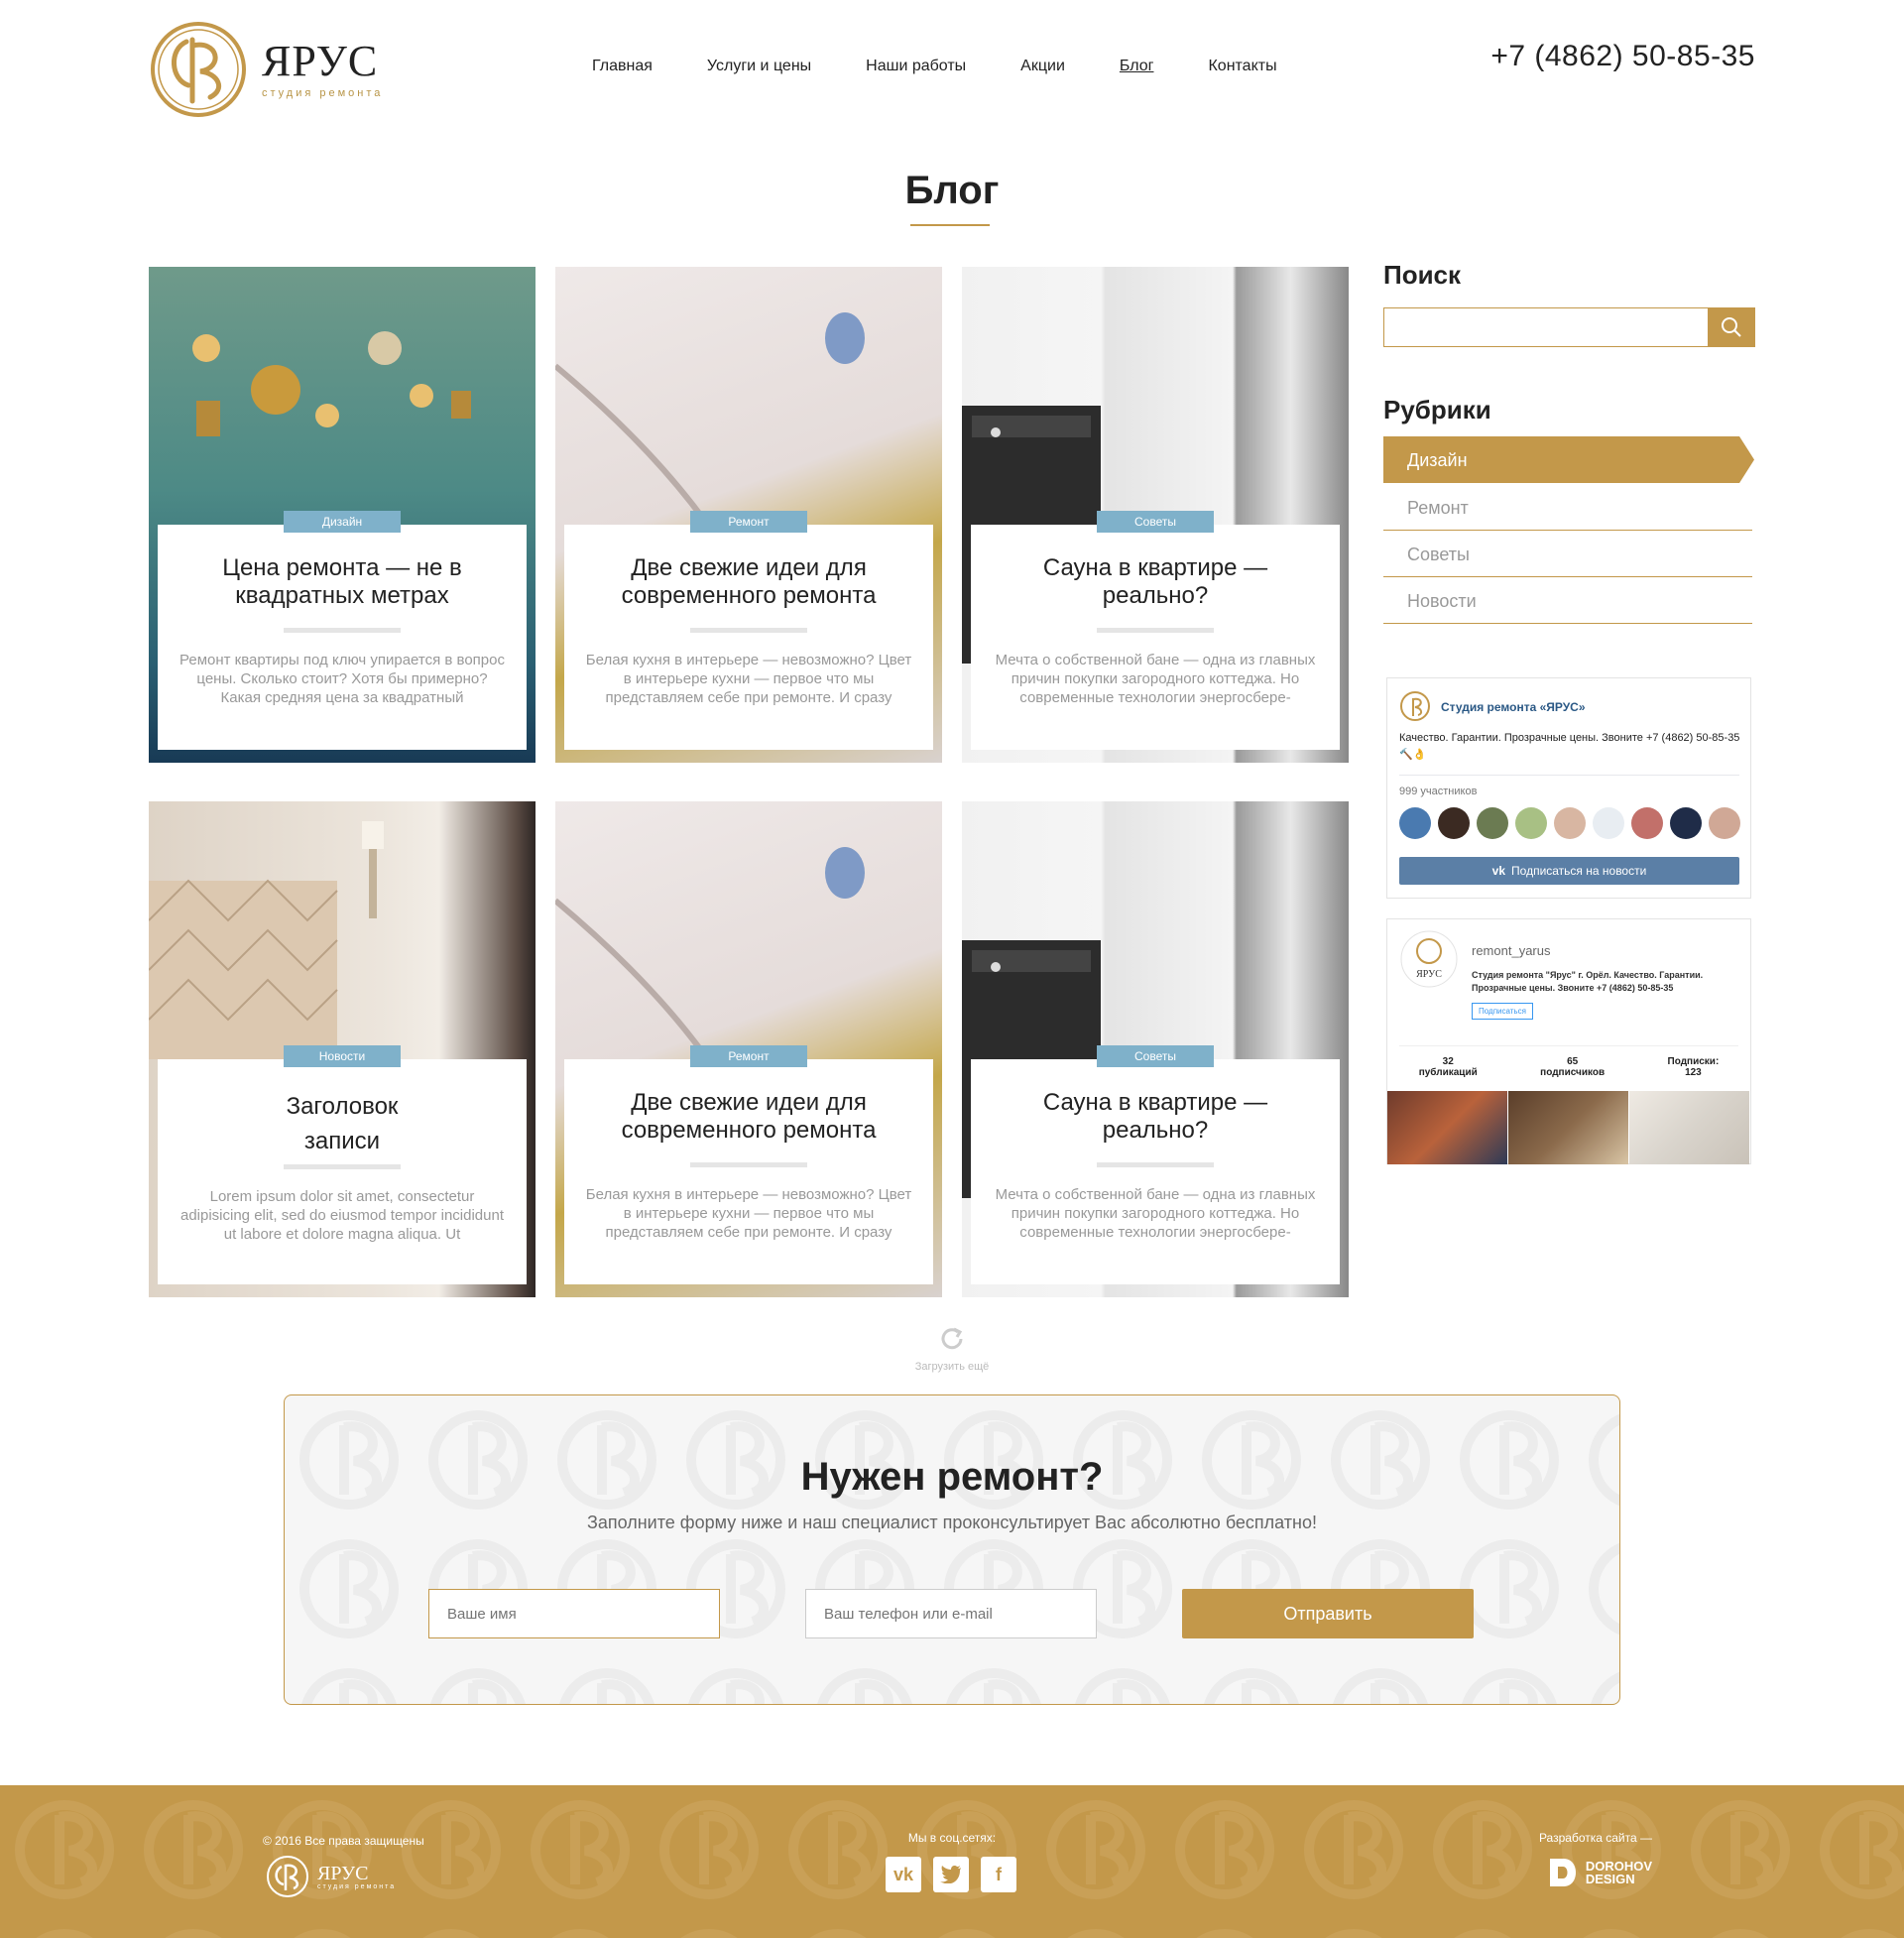  I want to click on logo-emblem-icon, so click(198, 69).